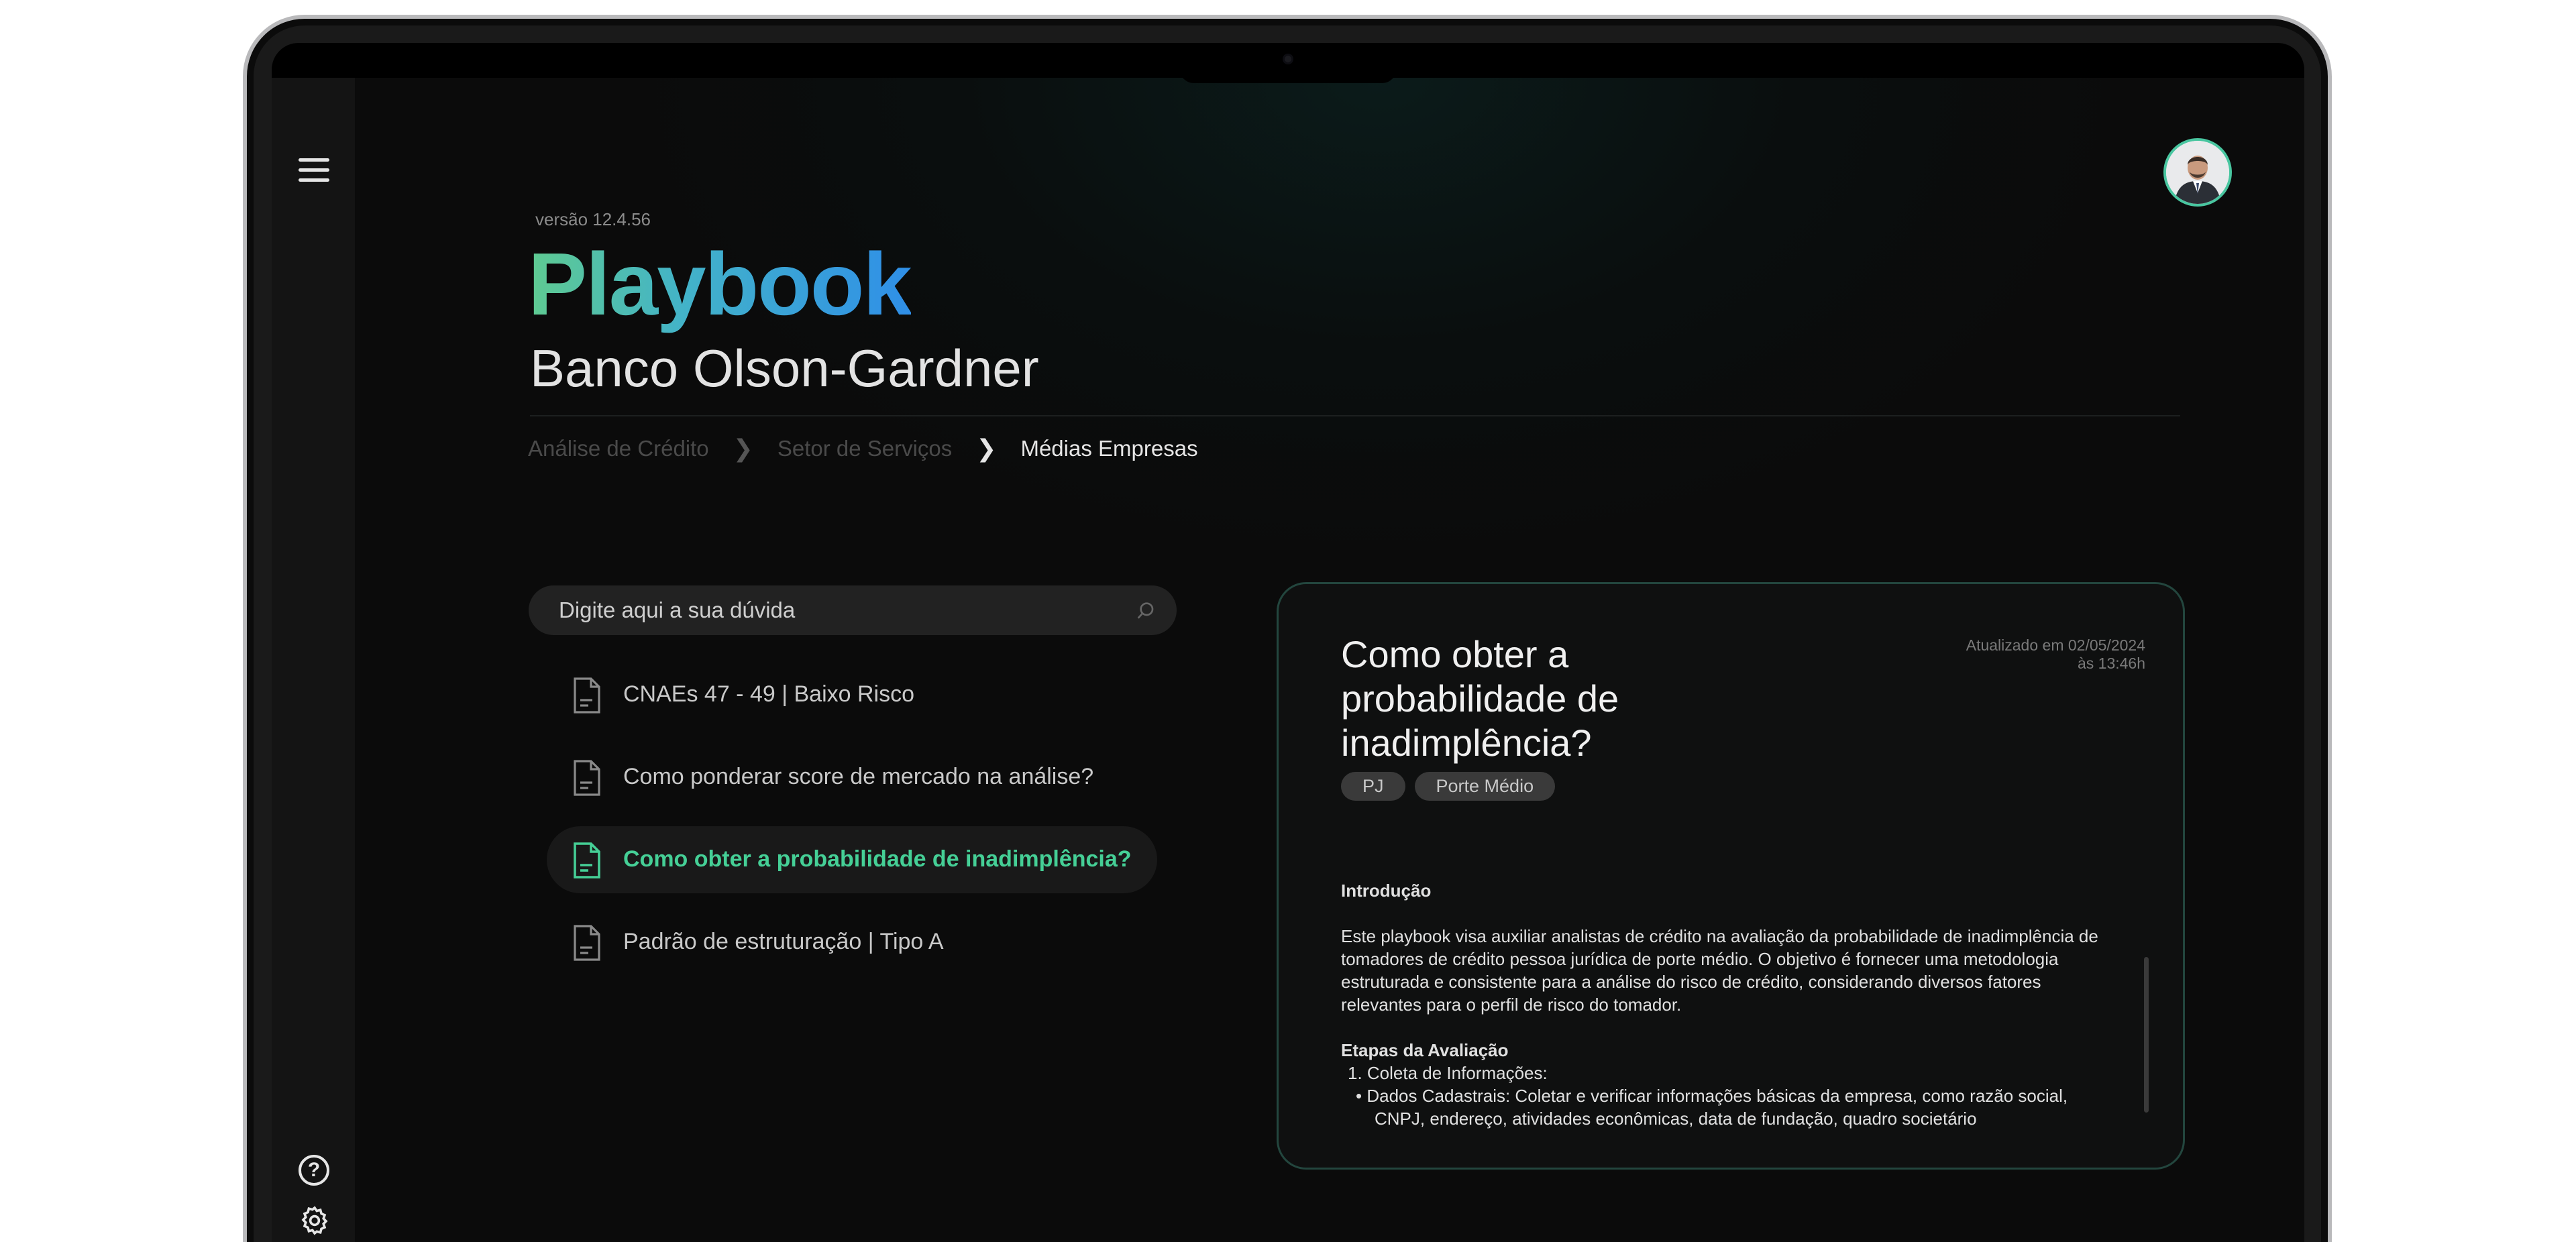  What do you see at coordinates (783, 941) in the screenshot?
I see `list-item-label: Padrão de estruturação | Tipo A` at bounding box center [783, 941].